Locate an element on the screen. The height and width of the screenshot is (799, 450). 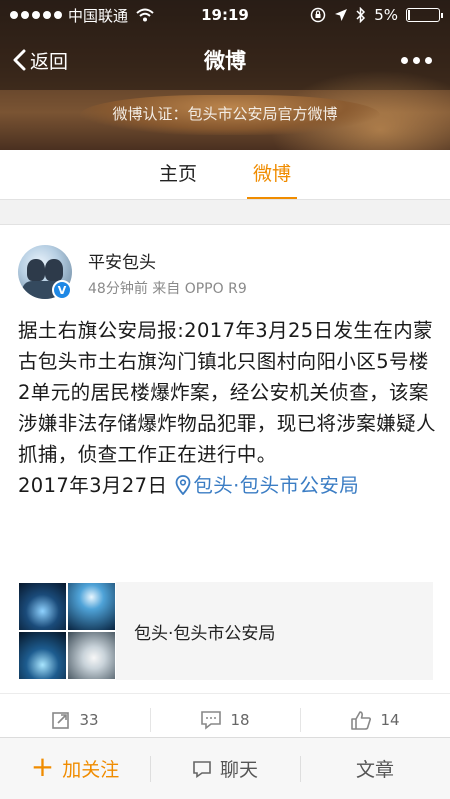
post-meta: 48分钟前 来自 OPPO R9 is located at coordinates (167, 289).